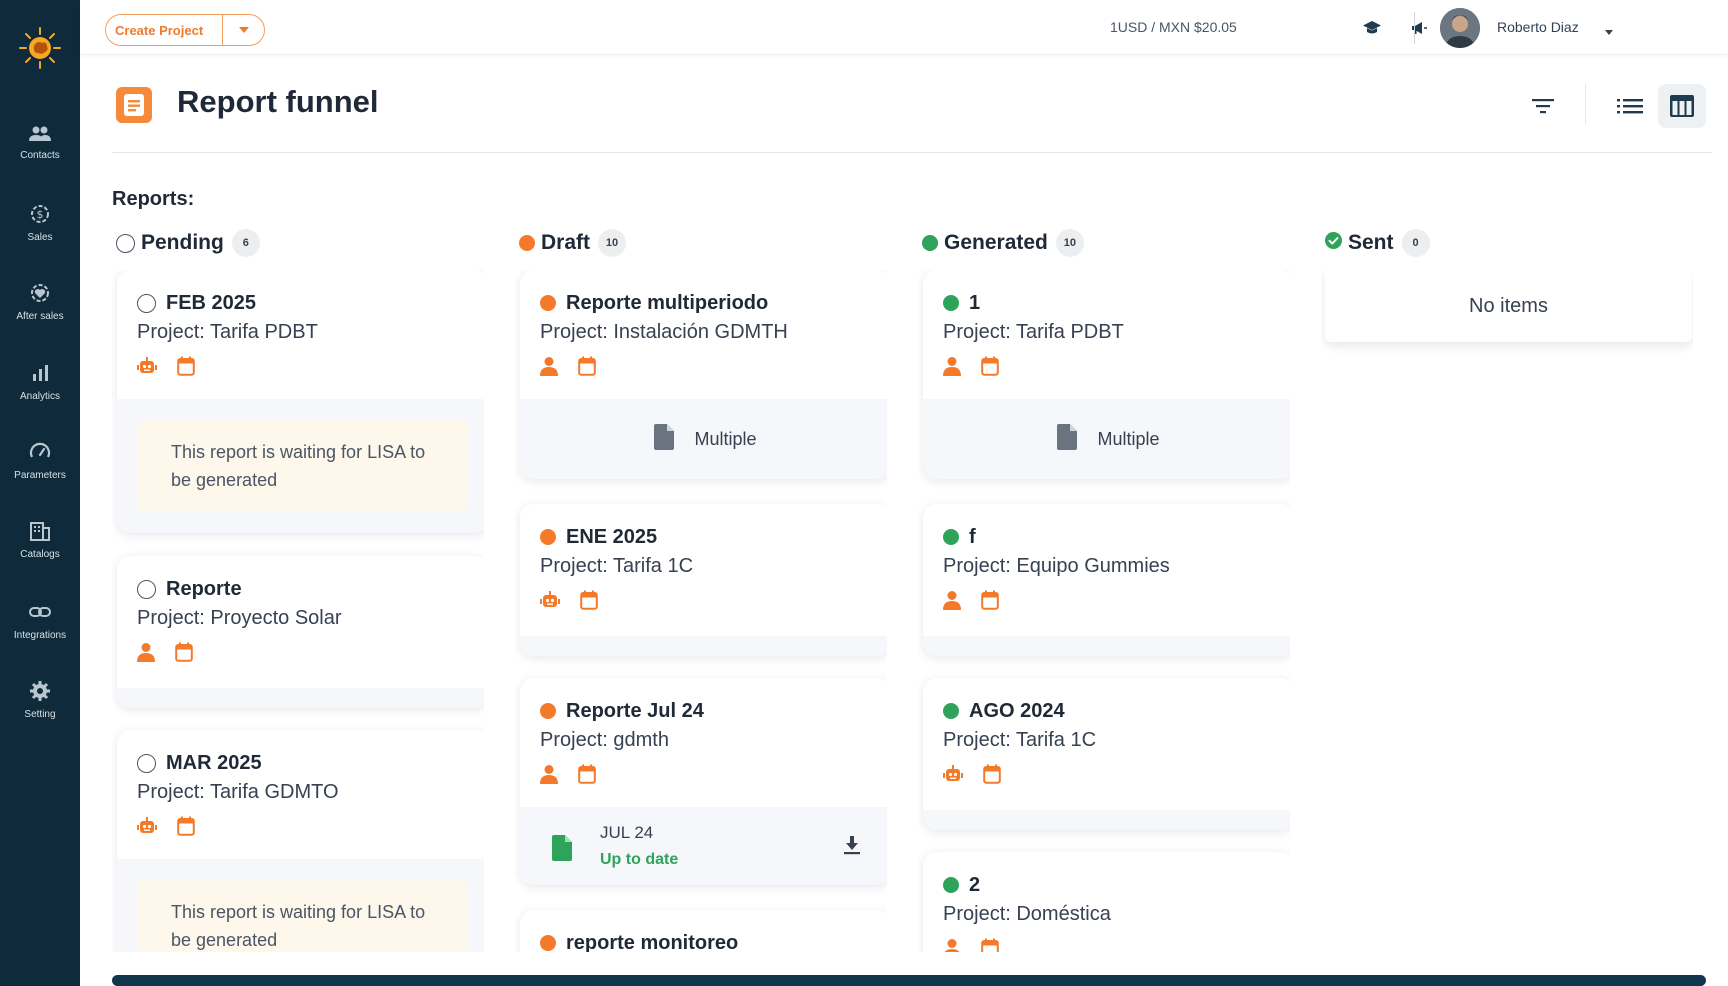 This screenshot has width=1728, height=986. Describe the element at coordinates (40, 450) in the screenshot. I see `parameters-icon` at that location.